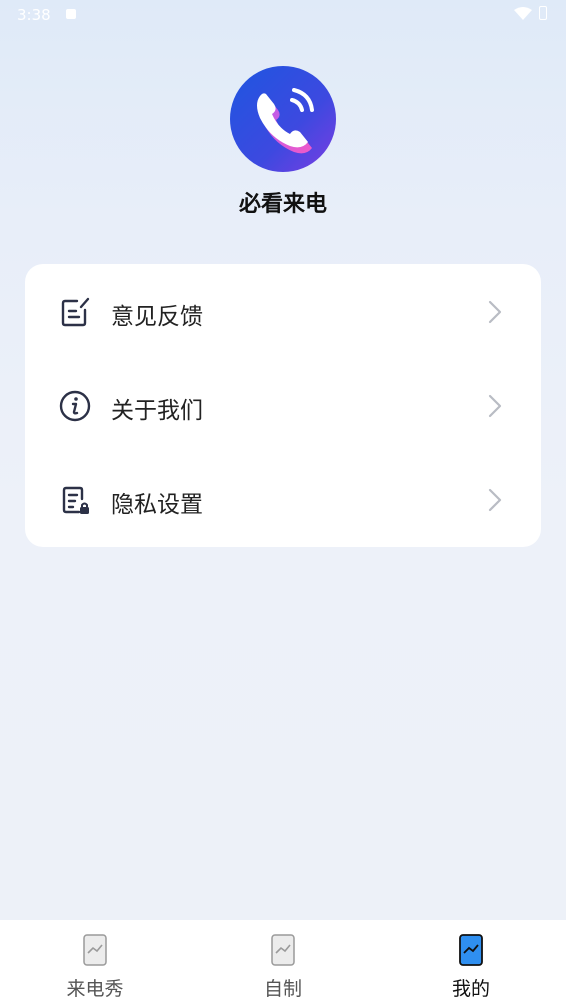  Describe the element at coordinates (523, 13) in the screenshot. I see `wifi-icon` at that location.